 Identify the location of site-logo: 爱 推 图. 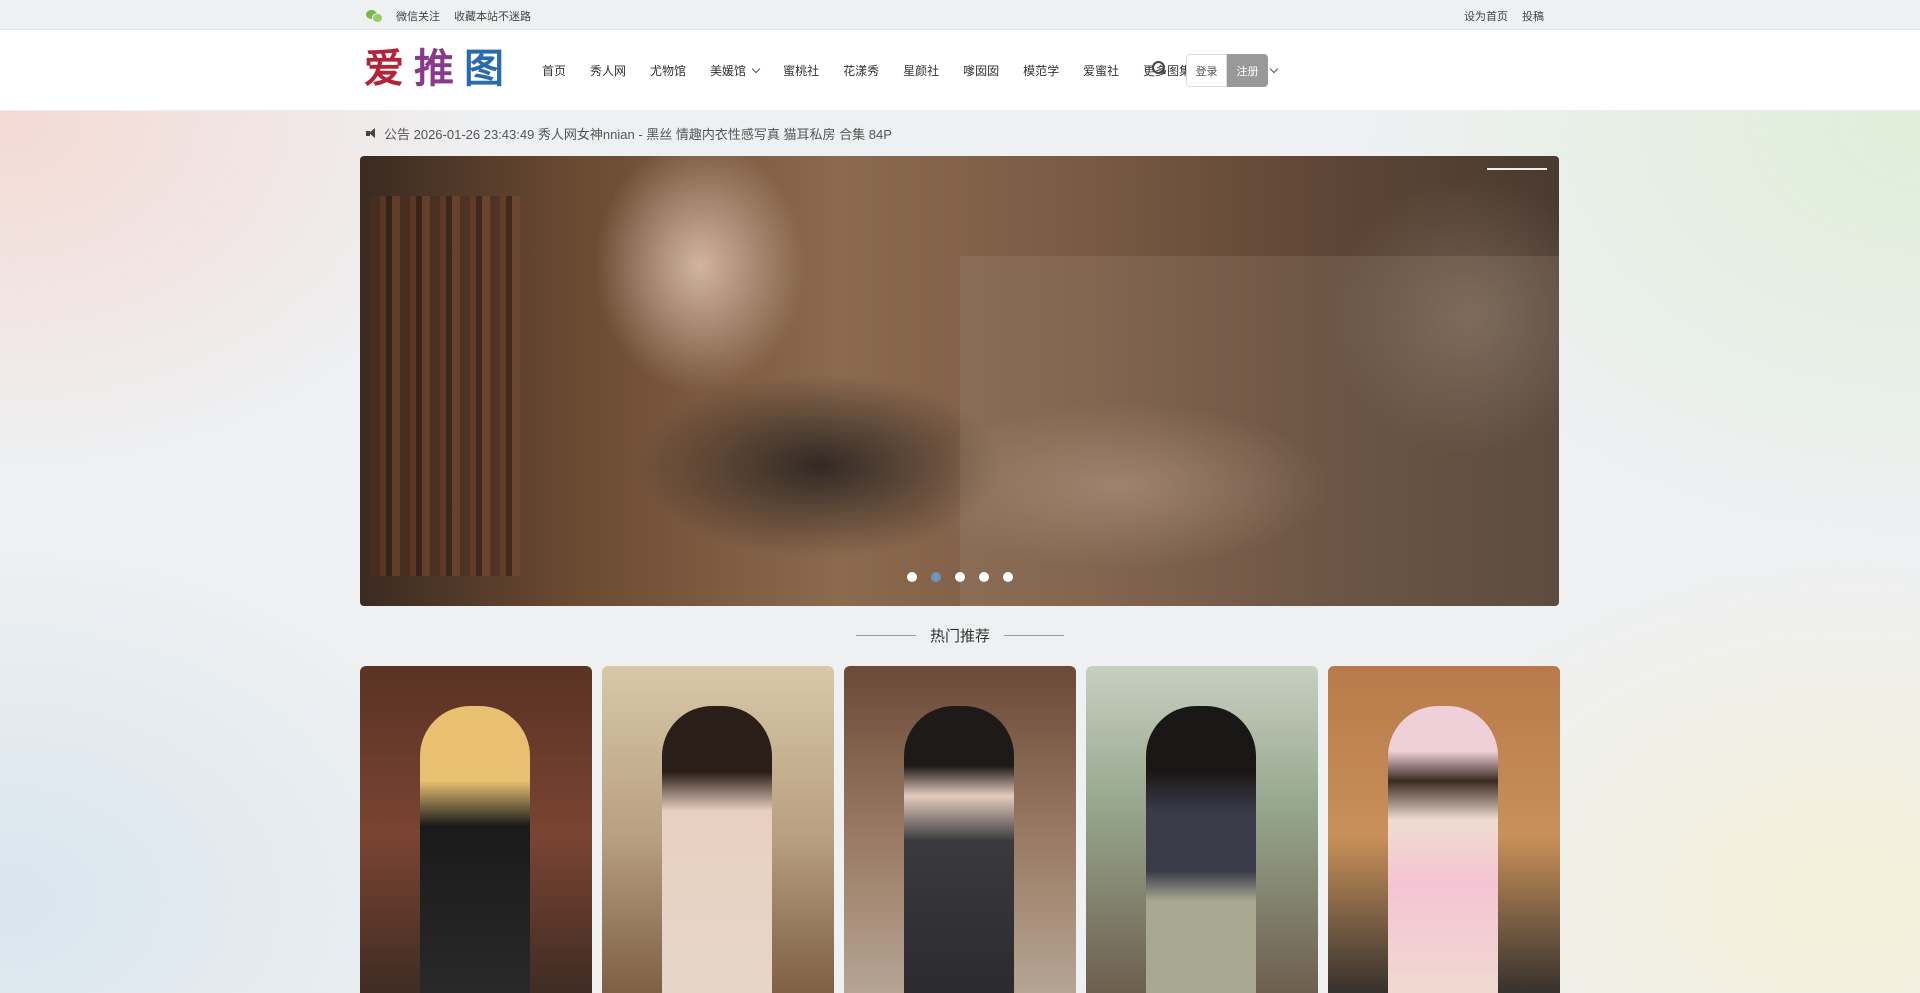
(434, 69).